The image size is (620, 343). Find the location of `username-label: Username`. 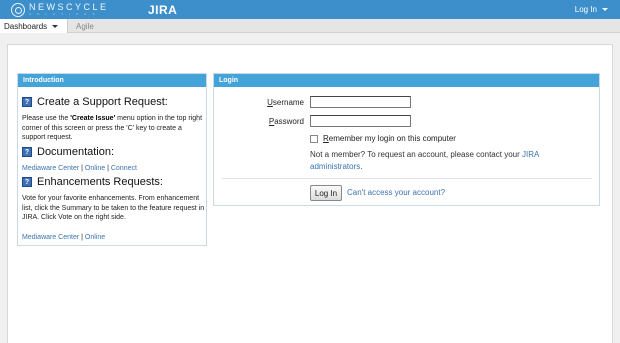

username-label: Username is located at coordinates (285, 102).